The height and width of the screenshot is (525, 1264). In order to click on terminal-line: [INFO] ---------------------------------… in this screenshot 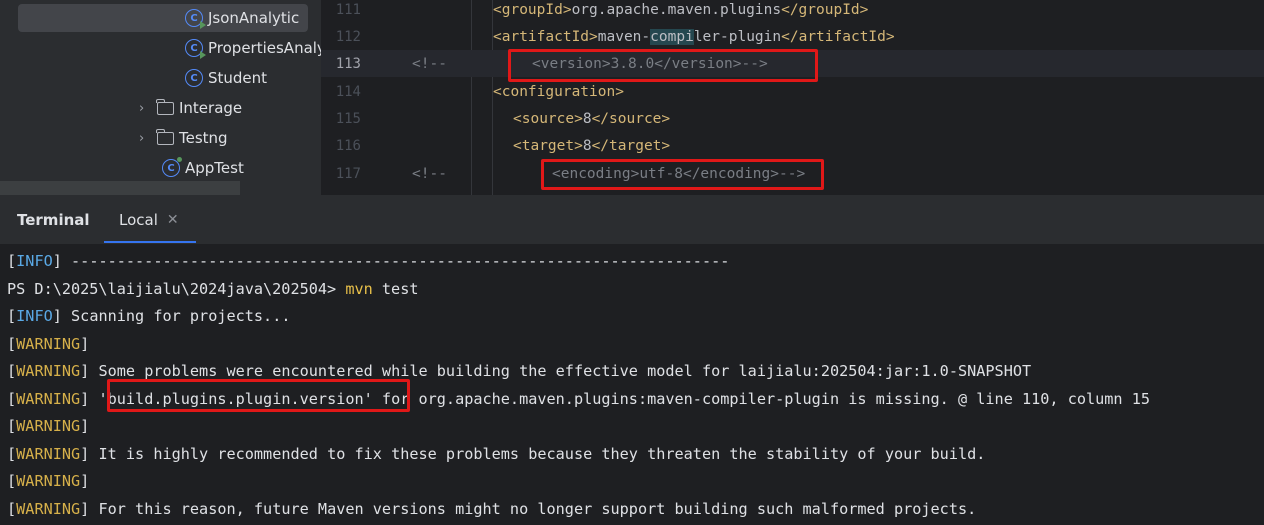, I will do `click(368, 260)`.